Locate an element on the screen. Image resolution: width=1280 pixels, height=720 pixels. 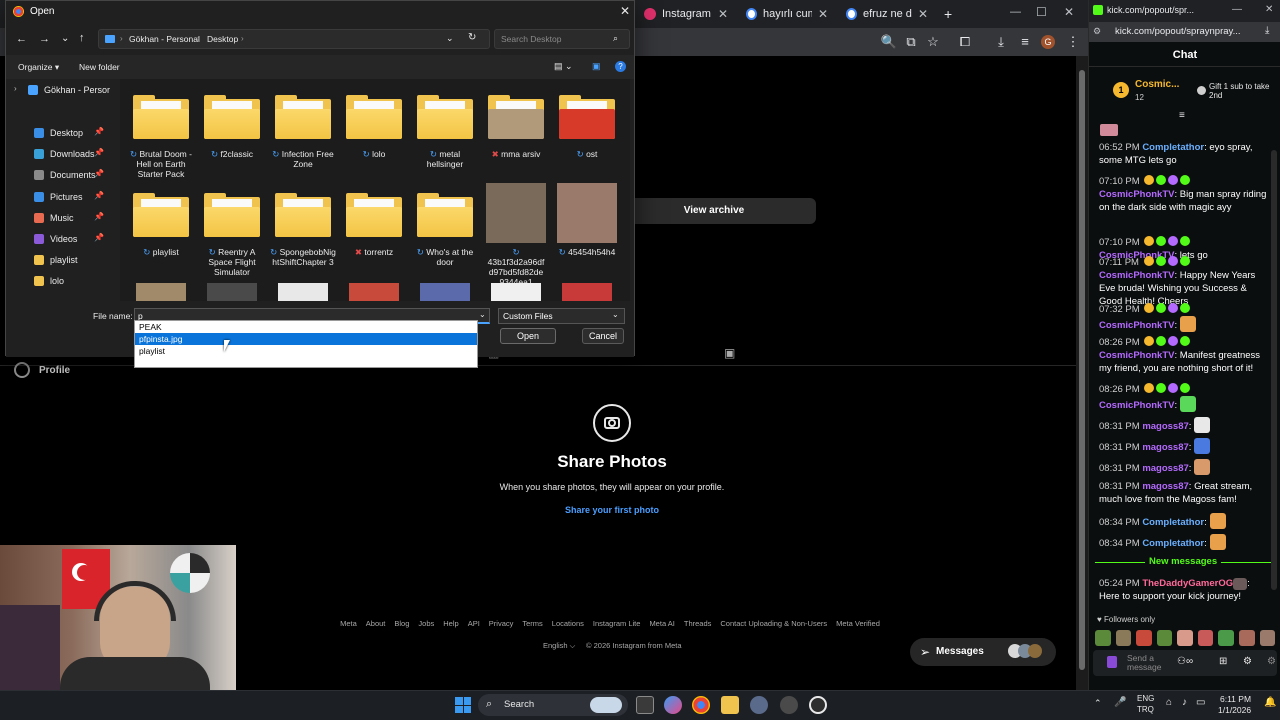
up-arrow-icon: ↑ is located at coordinates (82, 38).